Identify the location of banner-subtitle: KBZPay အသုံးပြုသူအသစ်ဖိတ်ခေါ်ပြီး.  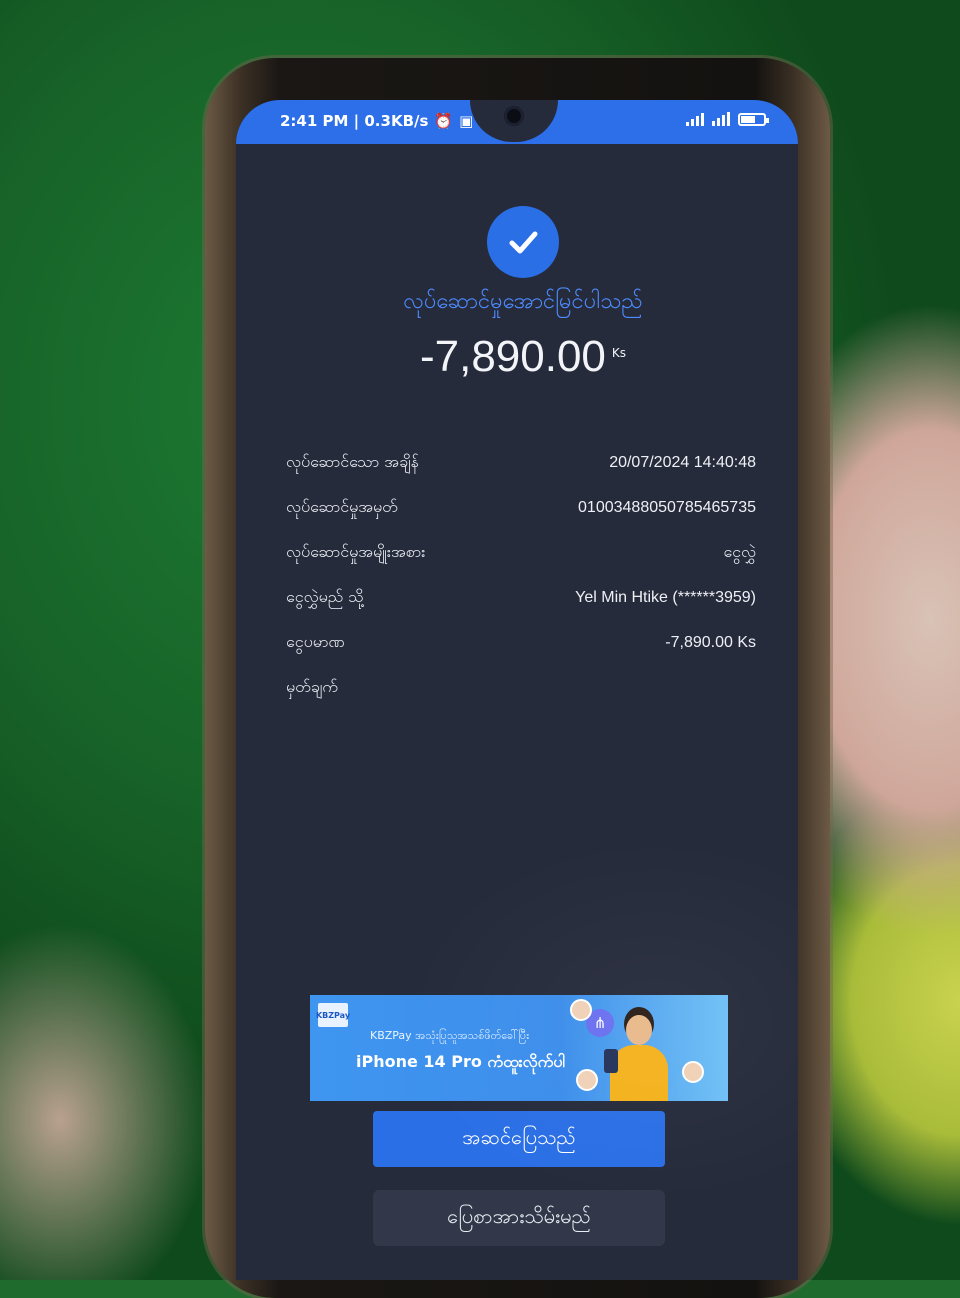
(449, 1035).